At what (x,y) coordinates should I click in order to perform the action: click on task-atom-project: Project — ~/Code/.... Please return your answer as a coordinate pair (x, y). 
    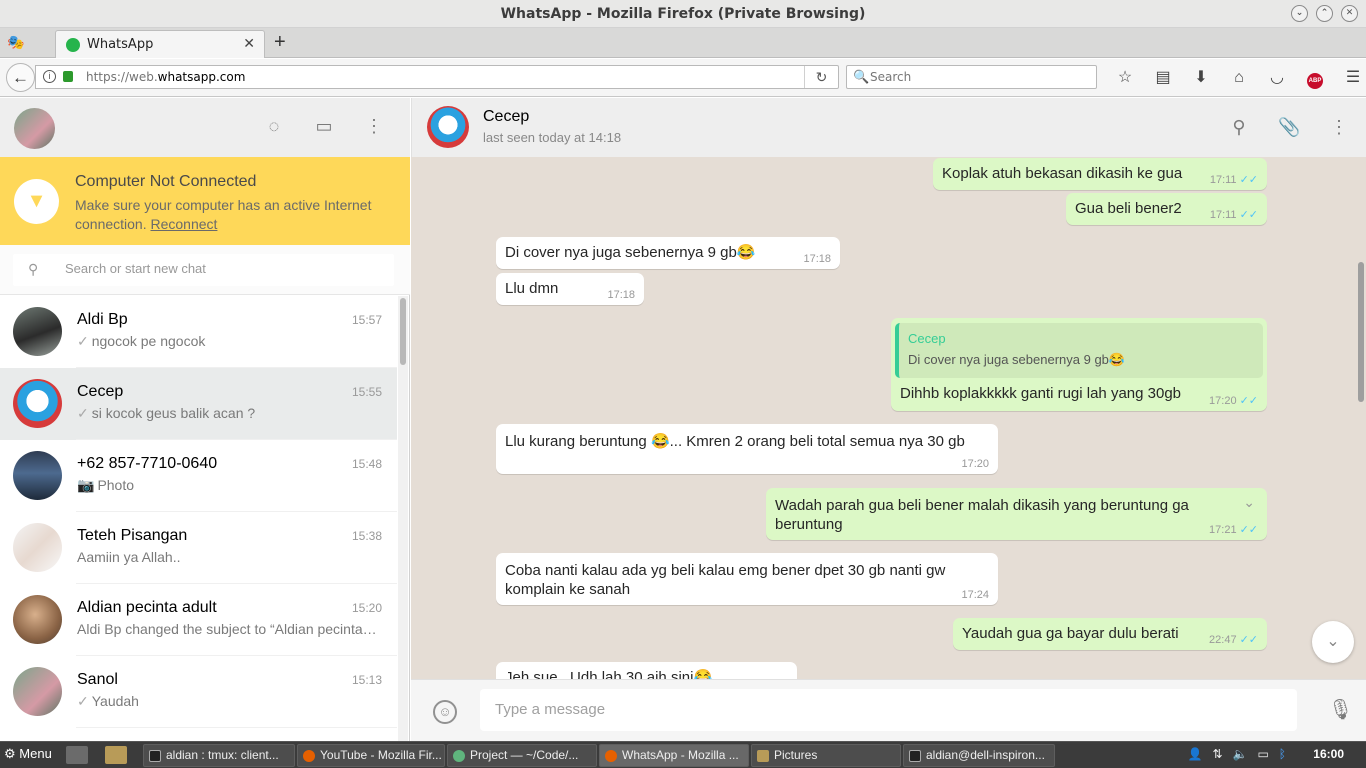
    Looking at the image, I should click on (522, 755).